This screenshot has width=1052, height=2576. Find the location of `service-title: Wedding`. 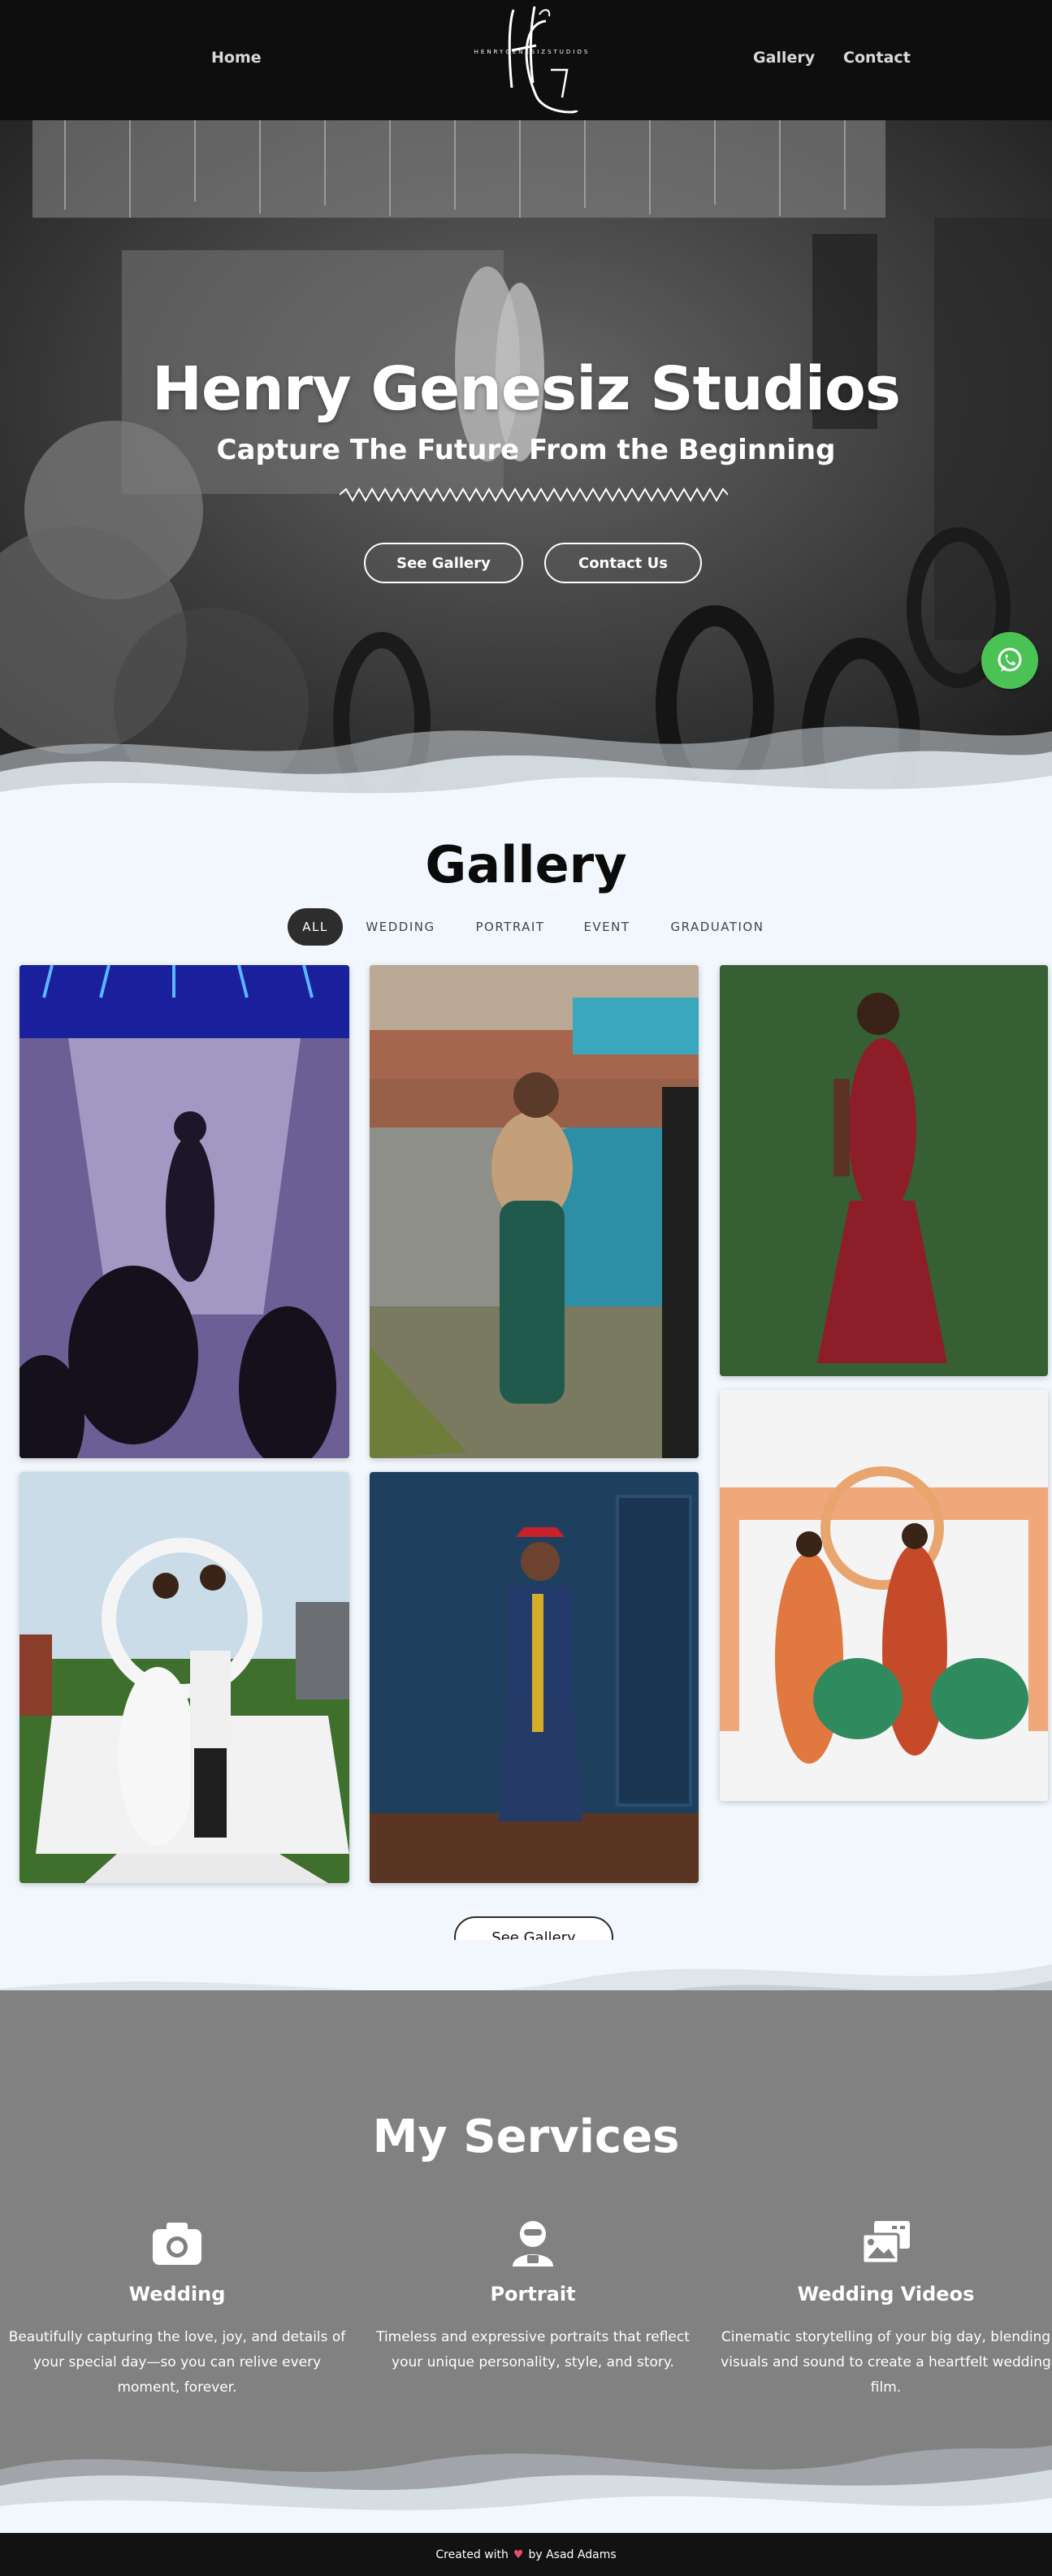

service-title: Wedding is located at coordinates (177, 2294).